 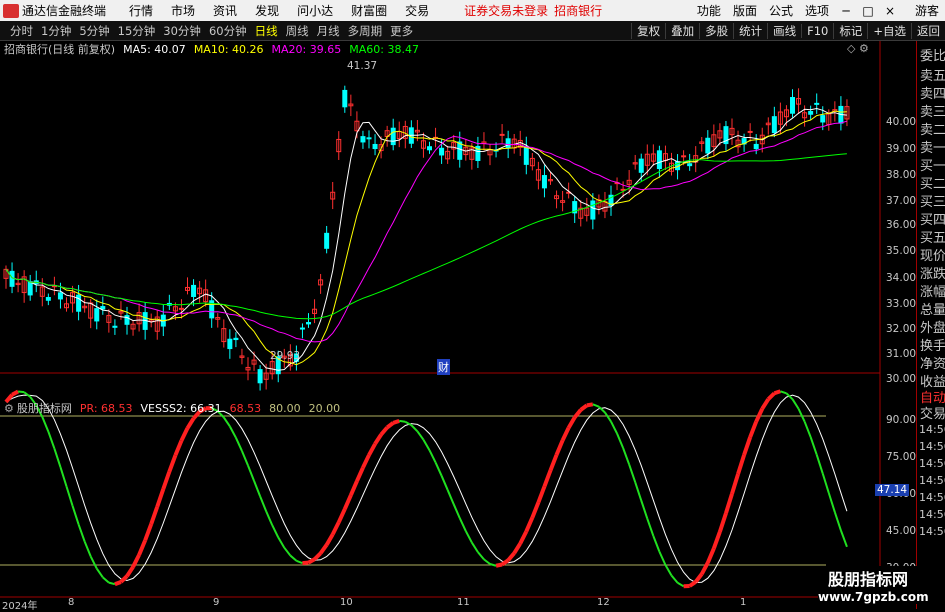 What do you see at coordinates (899, 379) in the screenshot?
I see `price-tick: 30.00` at bounding box center [899, 379].